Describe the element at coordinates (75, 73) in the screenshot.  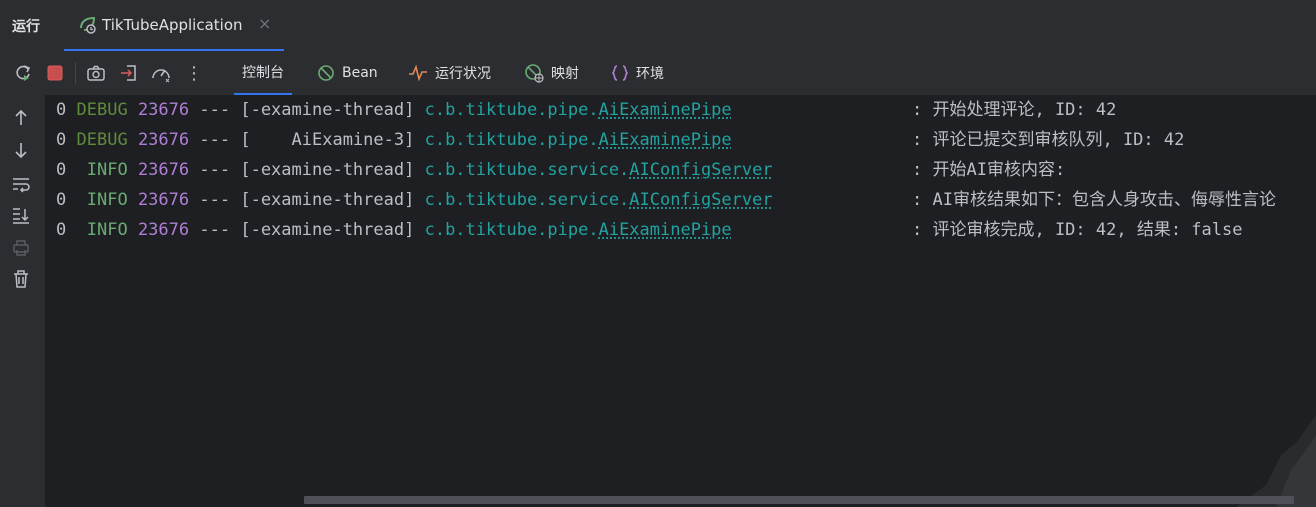
I see `toolbar-divider` at that location.